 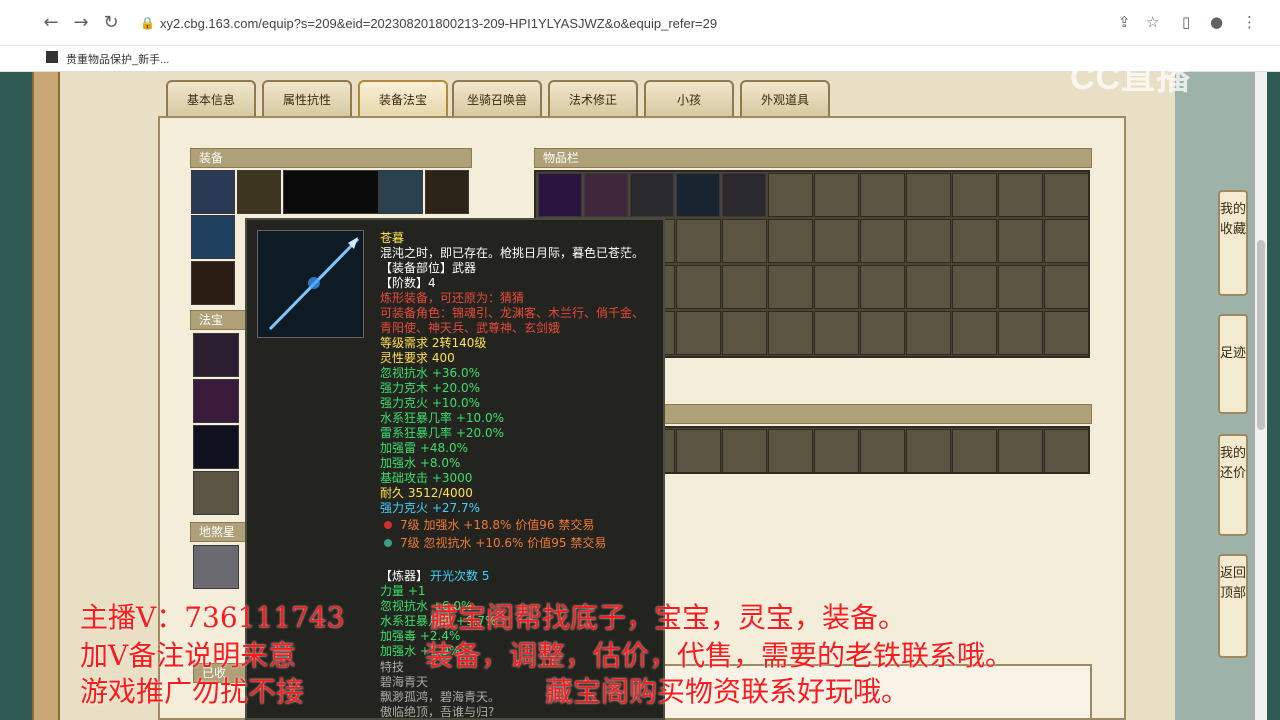 What do you see at coordinates (213, 283) in the screenshot?
I see `equip-slot-shoes` at bounding box center [213, 283].